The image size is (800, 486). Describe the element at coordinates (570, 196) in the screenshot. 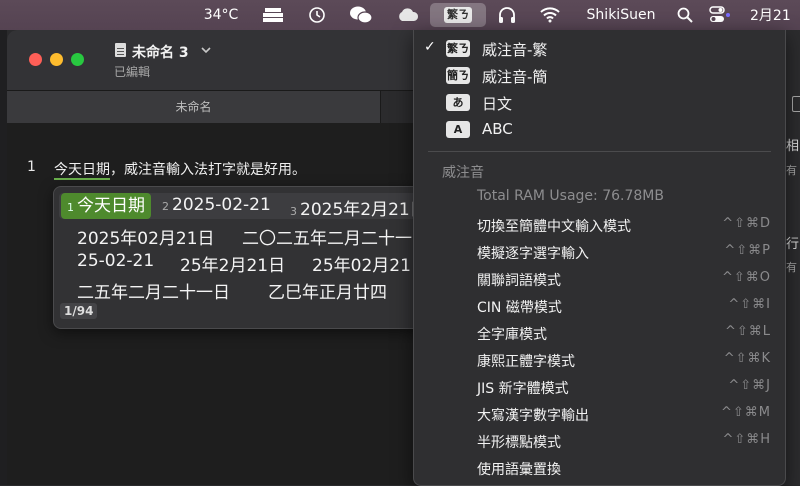

I see `ram-usage-label: Total RAM Usage: 76.78MB` at that location.